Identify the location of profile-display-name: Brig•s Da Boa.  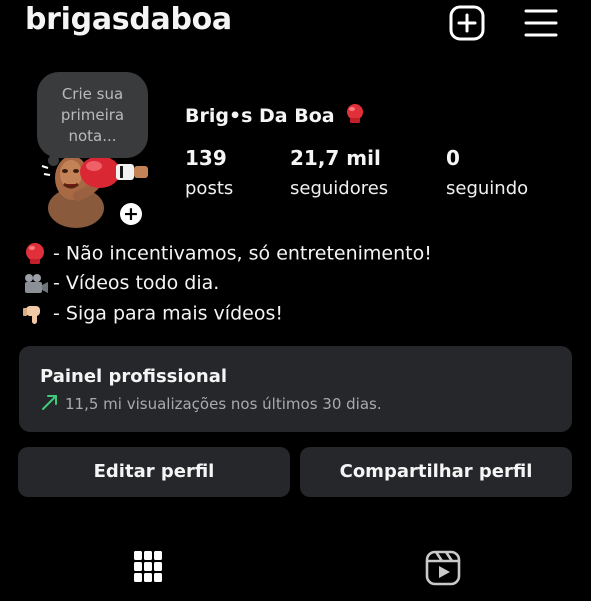
(275, 115).